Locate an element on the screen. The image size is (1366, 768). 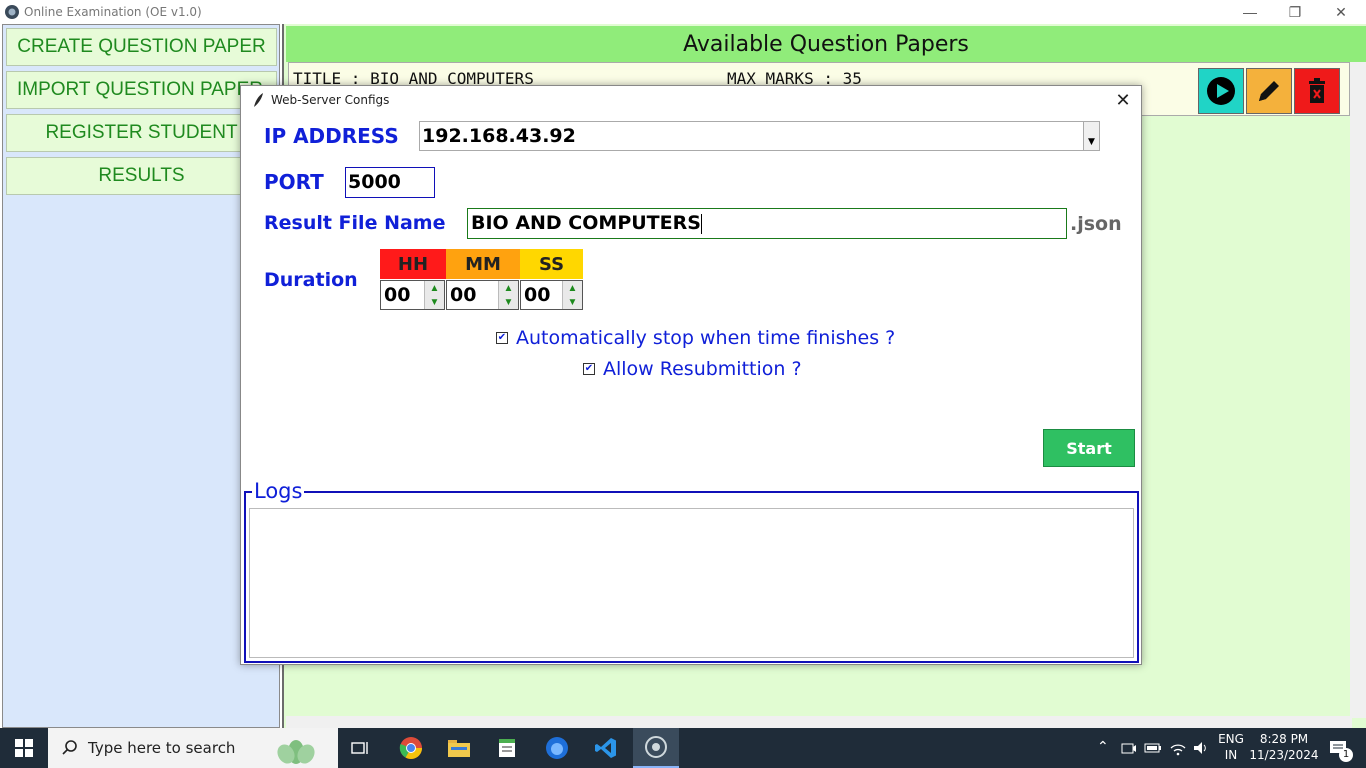
results-button: RESULTS is located at coordinates (141, 176).